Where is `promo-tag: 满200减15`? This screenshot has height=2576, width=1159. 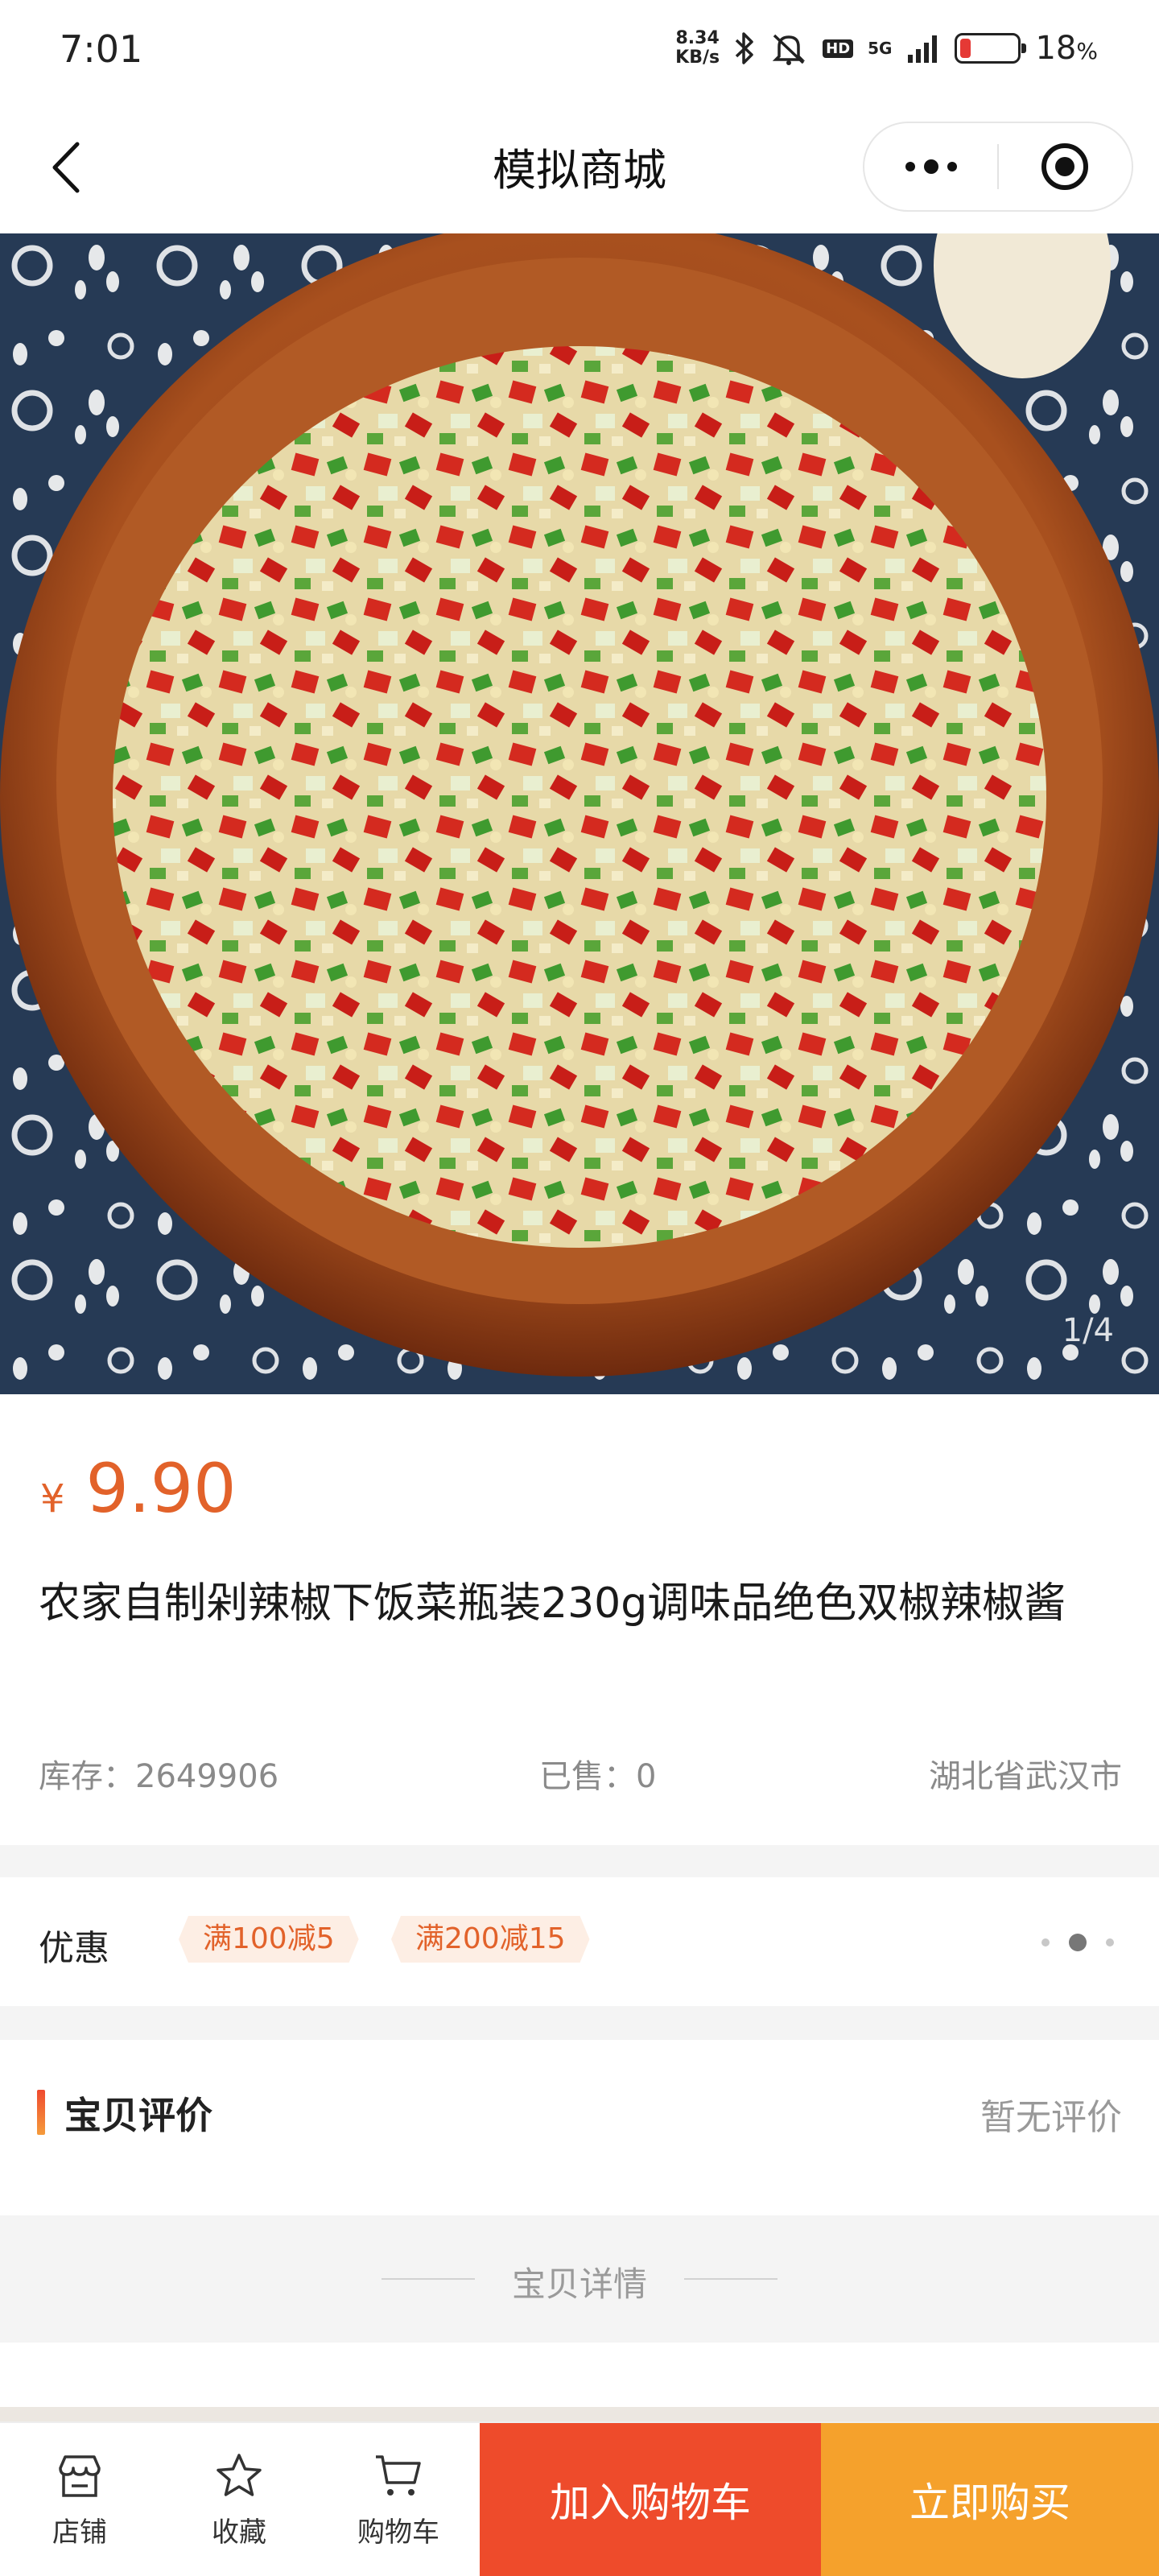
promo-tag: 满200减15 is located at coordinates (490, 1939).